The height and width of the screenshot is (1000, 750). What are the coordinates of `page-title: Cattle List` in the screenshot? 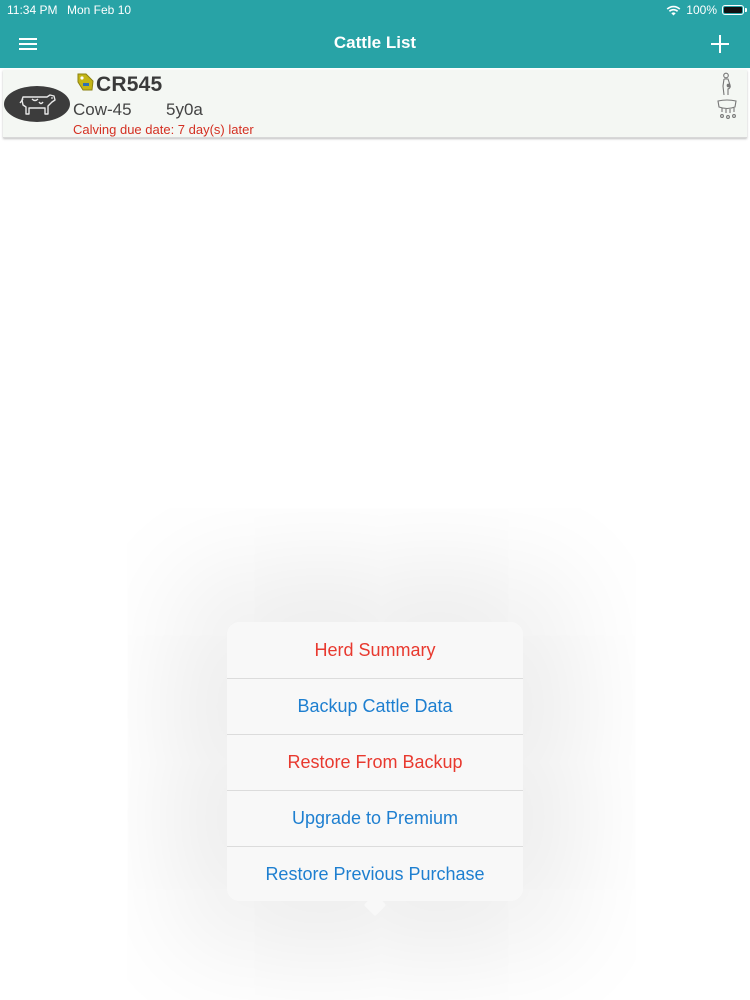 It's located at (375, 42).